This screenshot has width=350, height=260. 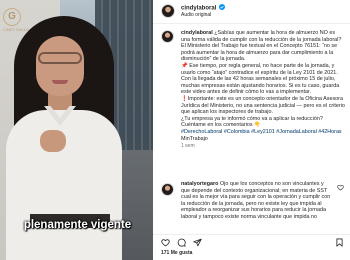 I want to click on presenter-face, so click(x=60, y=66).